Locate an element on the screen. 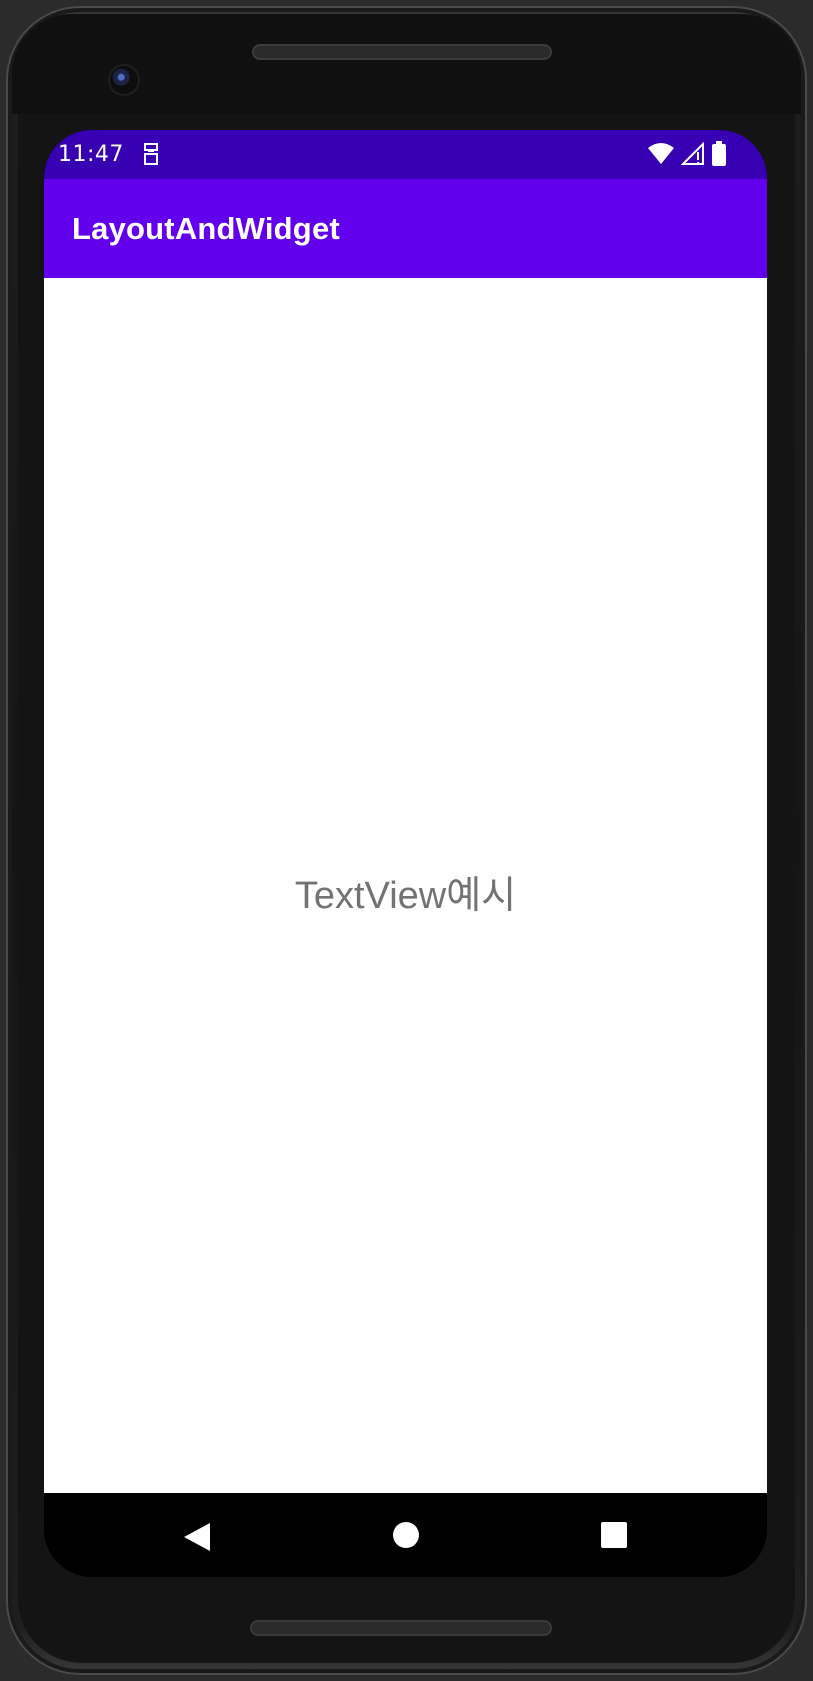 The height and width of the screenshot is (1681, 813). recents-icon is located at coordinates (614, 1535).